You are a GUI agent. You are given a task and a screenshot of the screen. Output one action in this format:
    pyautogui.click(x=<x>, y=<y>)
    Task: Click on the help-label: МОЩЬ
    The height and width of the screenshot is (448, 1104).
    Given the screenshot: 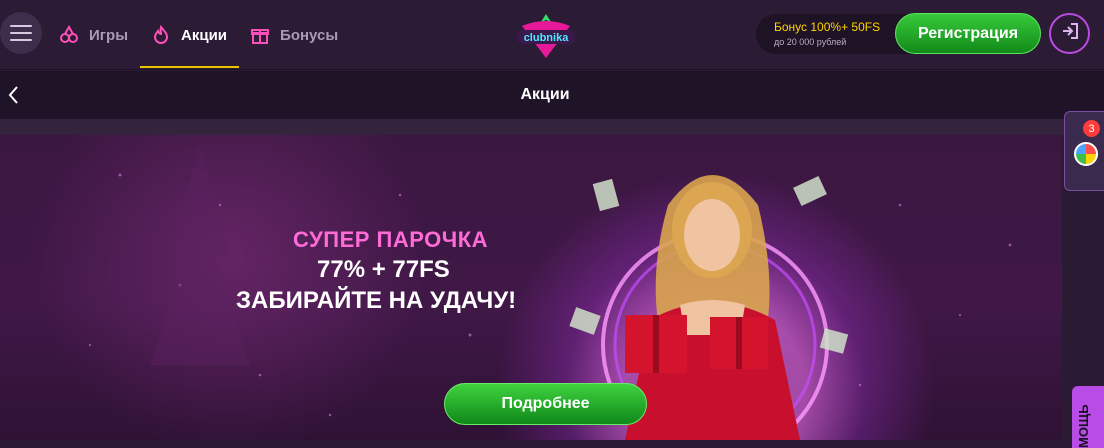 What is the action you would take?
    pyautogui.click(x=1083, y=426)
    